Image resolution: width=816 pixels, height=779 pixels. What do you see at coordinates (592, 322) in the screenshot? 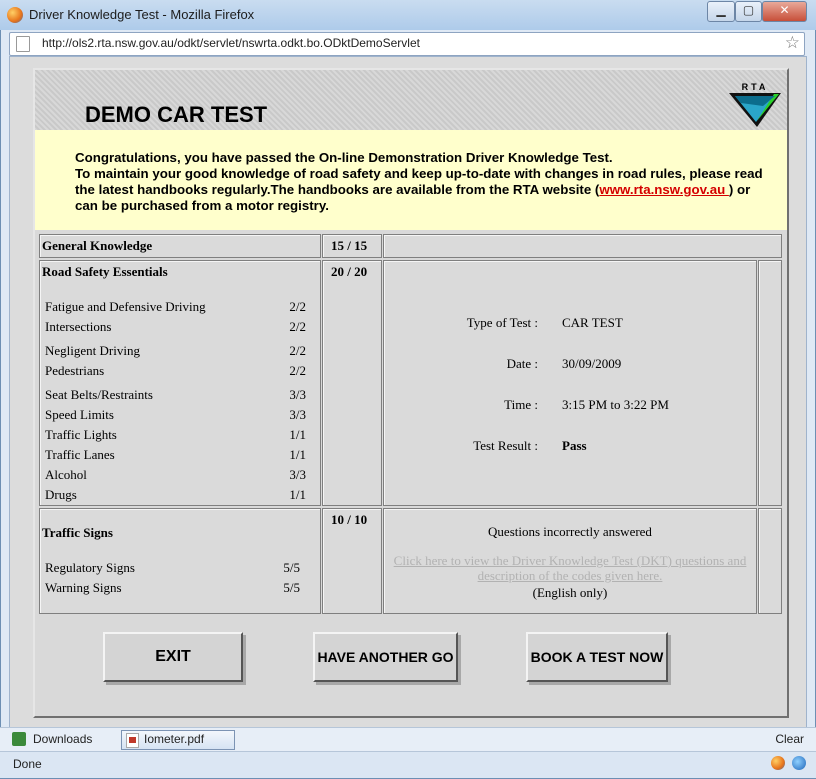
I see `type-of-test-value: CAR TEST` at bounding box center [592, 322].